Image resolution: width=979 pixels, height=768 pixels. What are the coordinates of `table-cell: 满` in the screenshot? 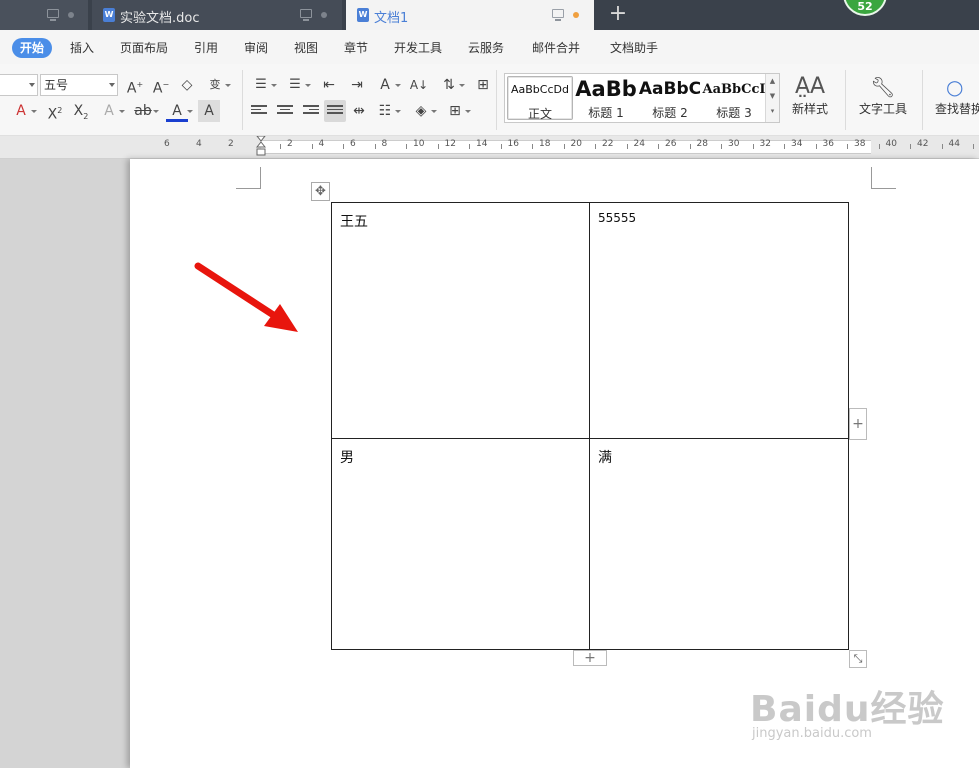 It's located at (719, 544).